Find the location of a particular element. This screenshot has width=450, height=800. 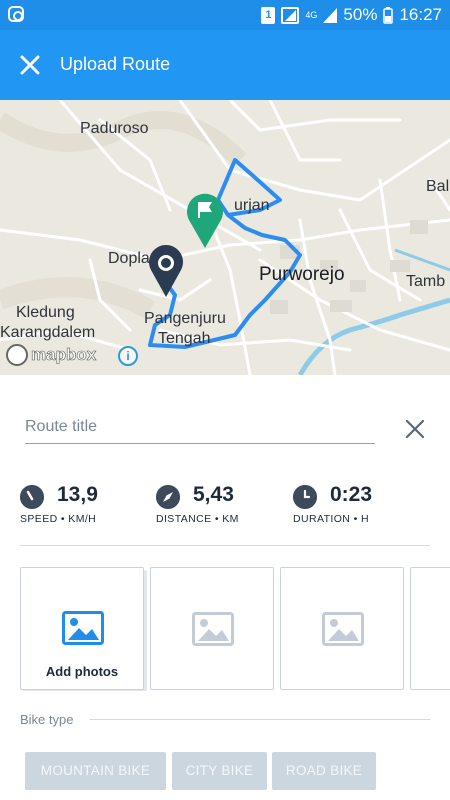

bike-type-city: CITY BIKE is located at coordinates (219, 771).